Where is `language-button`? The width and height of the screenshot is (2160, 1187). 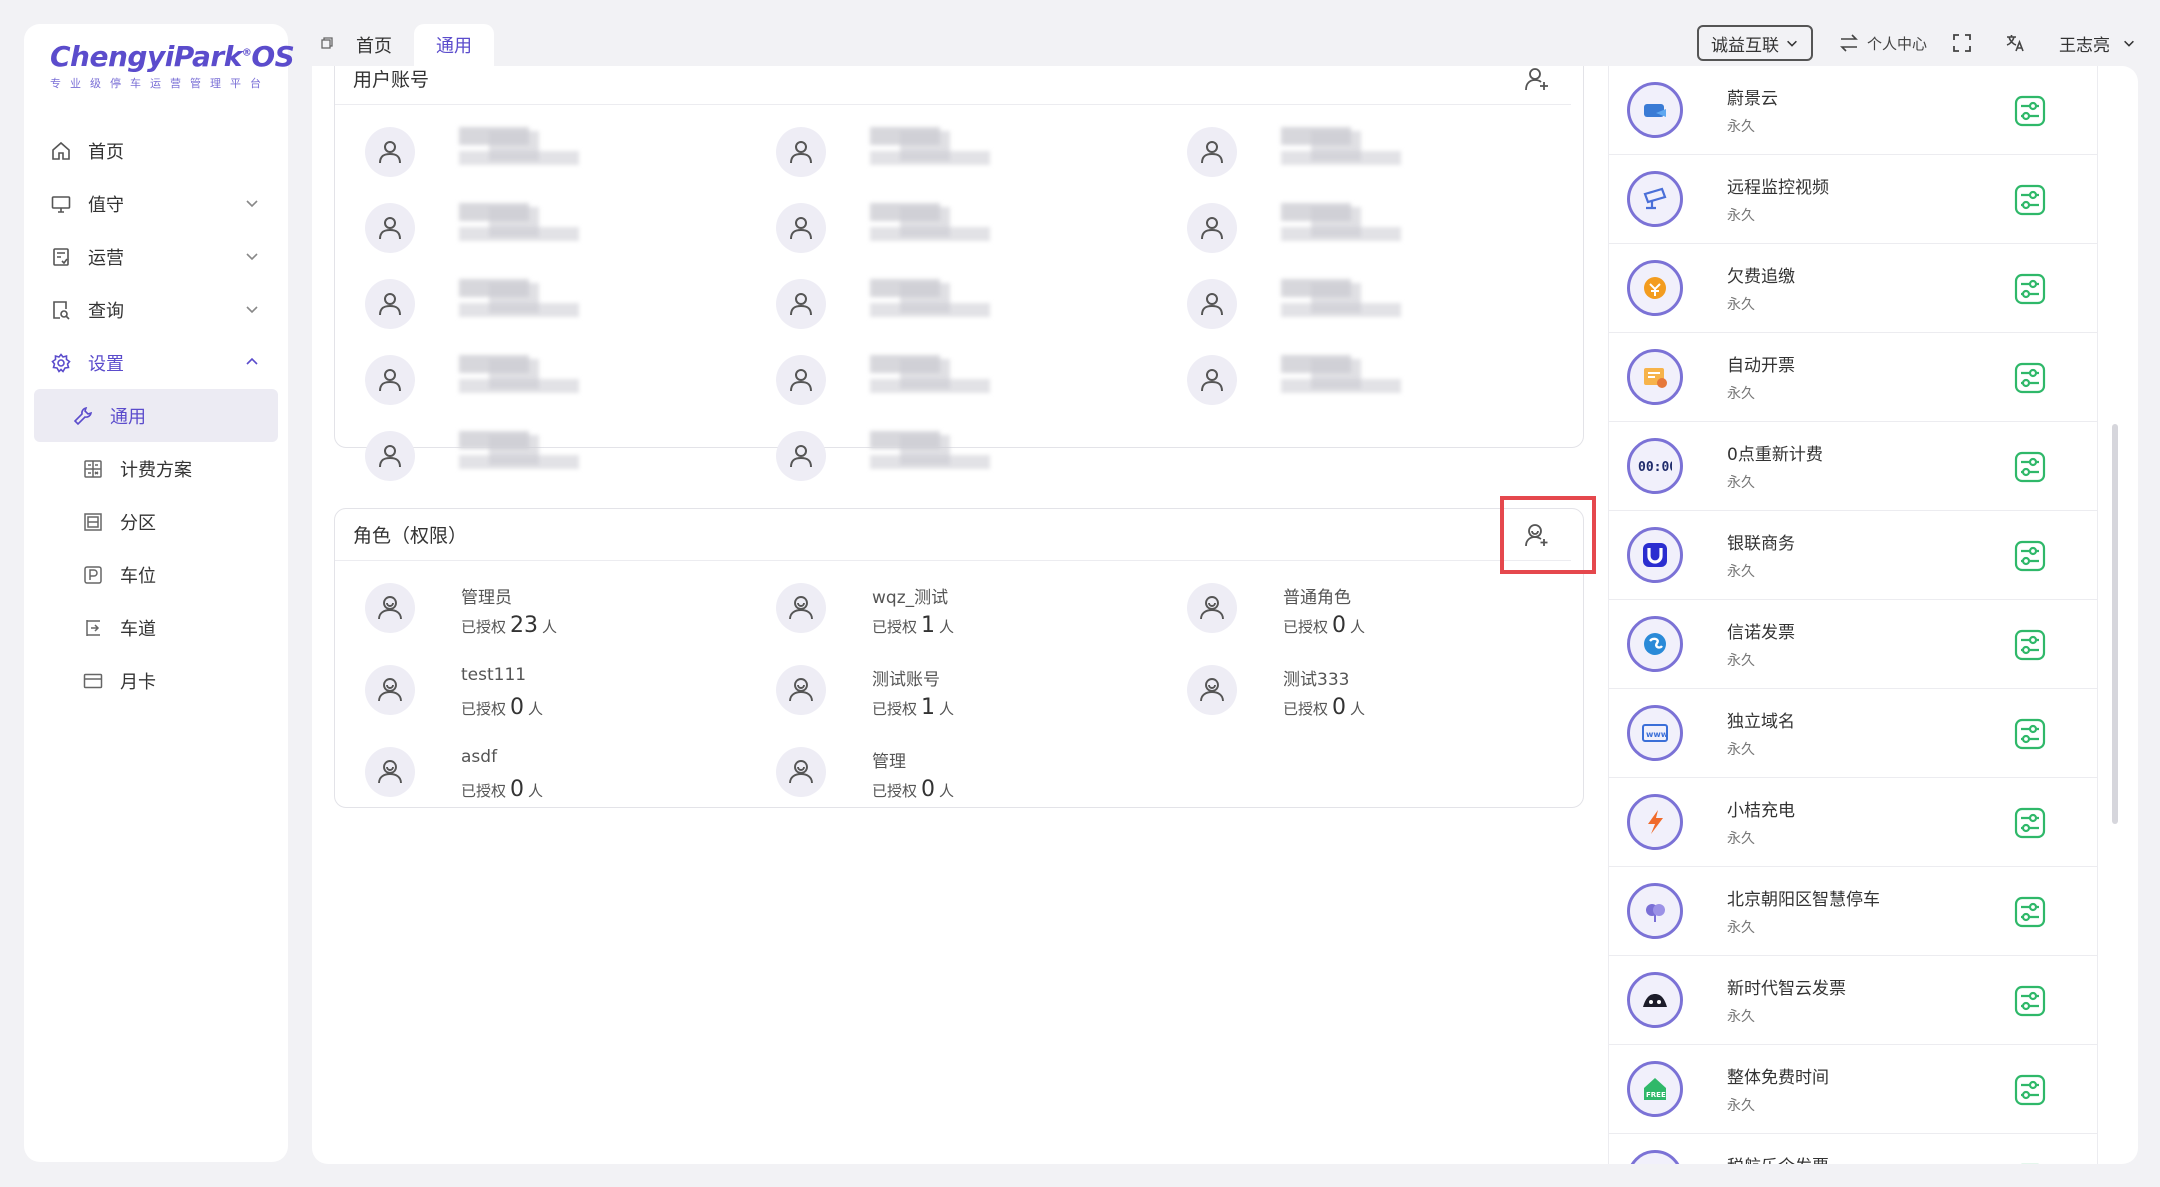
language-button is located at coordinates (2019, 43).